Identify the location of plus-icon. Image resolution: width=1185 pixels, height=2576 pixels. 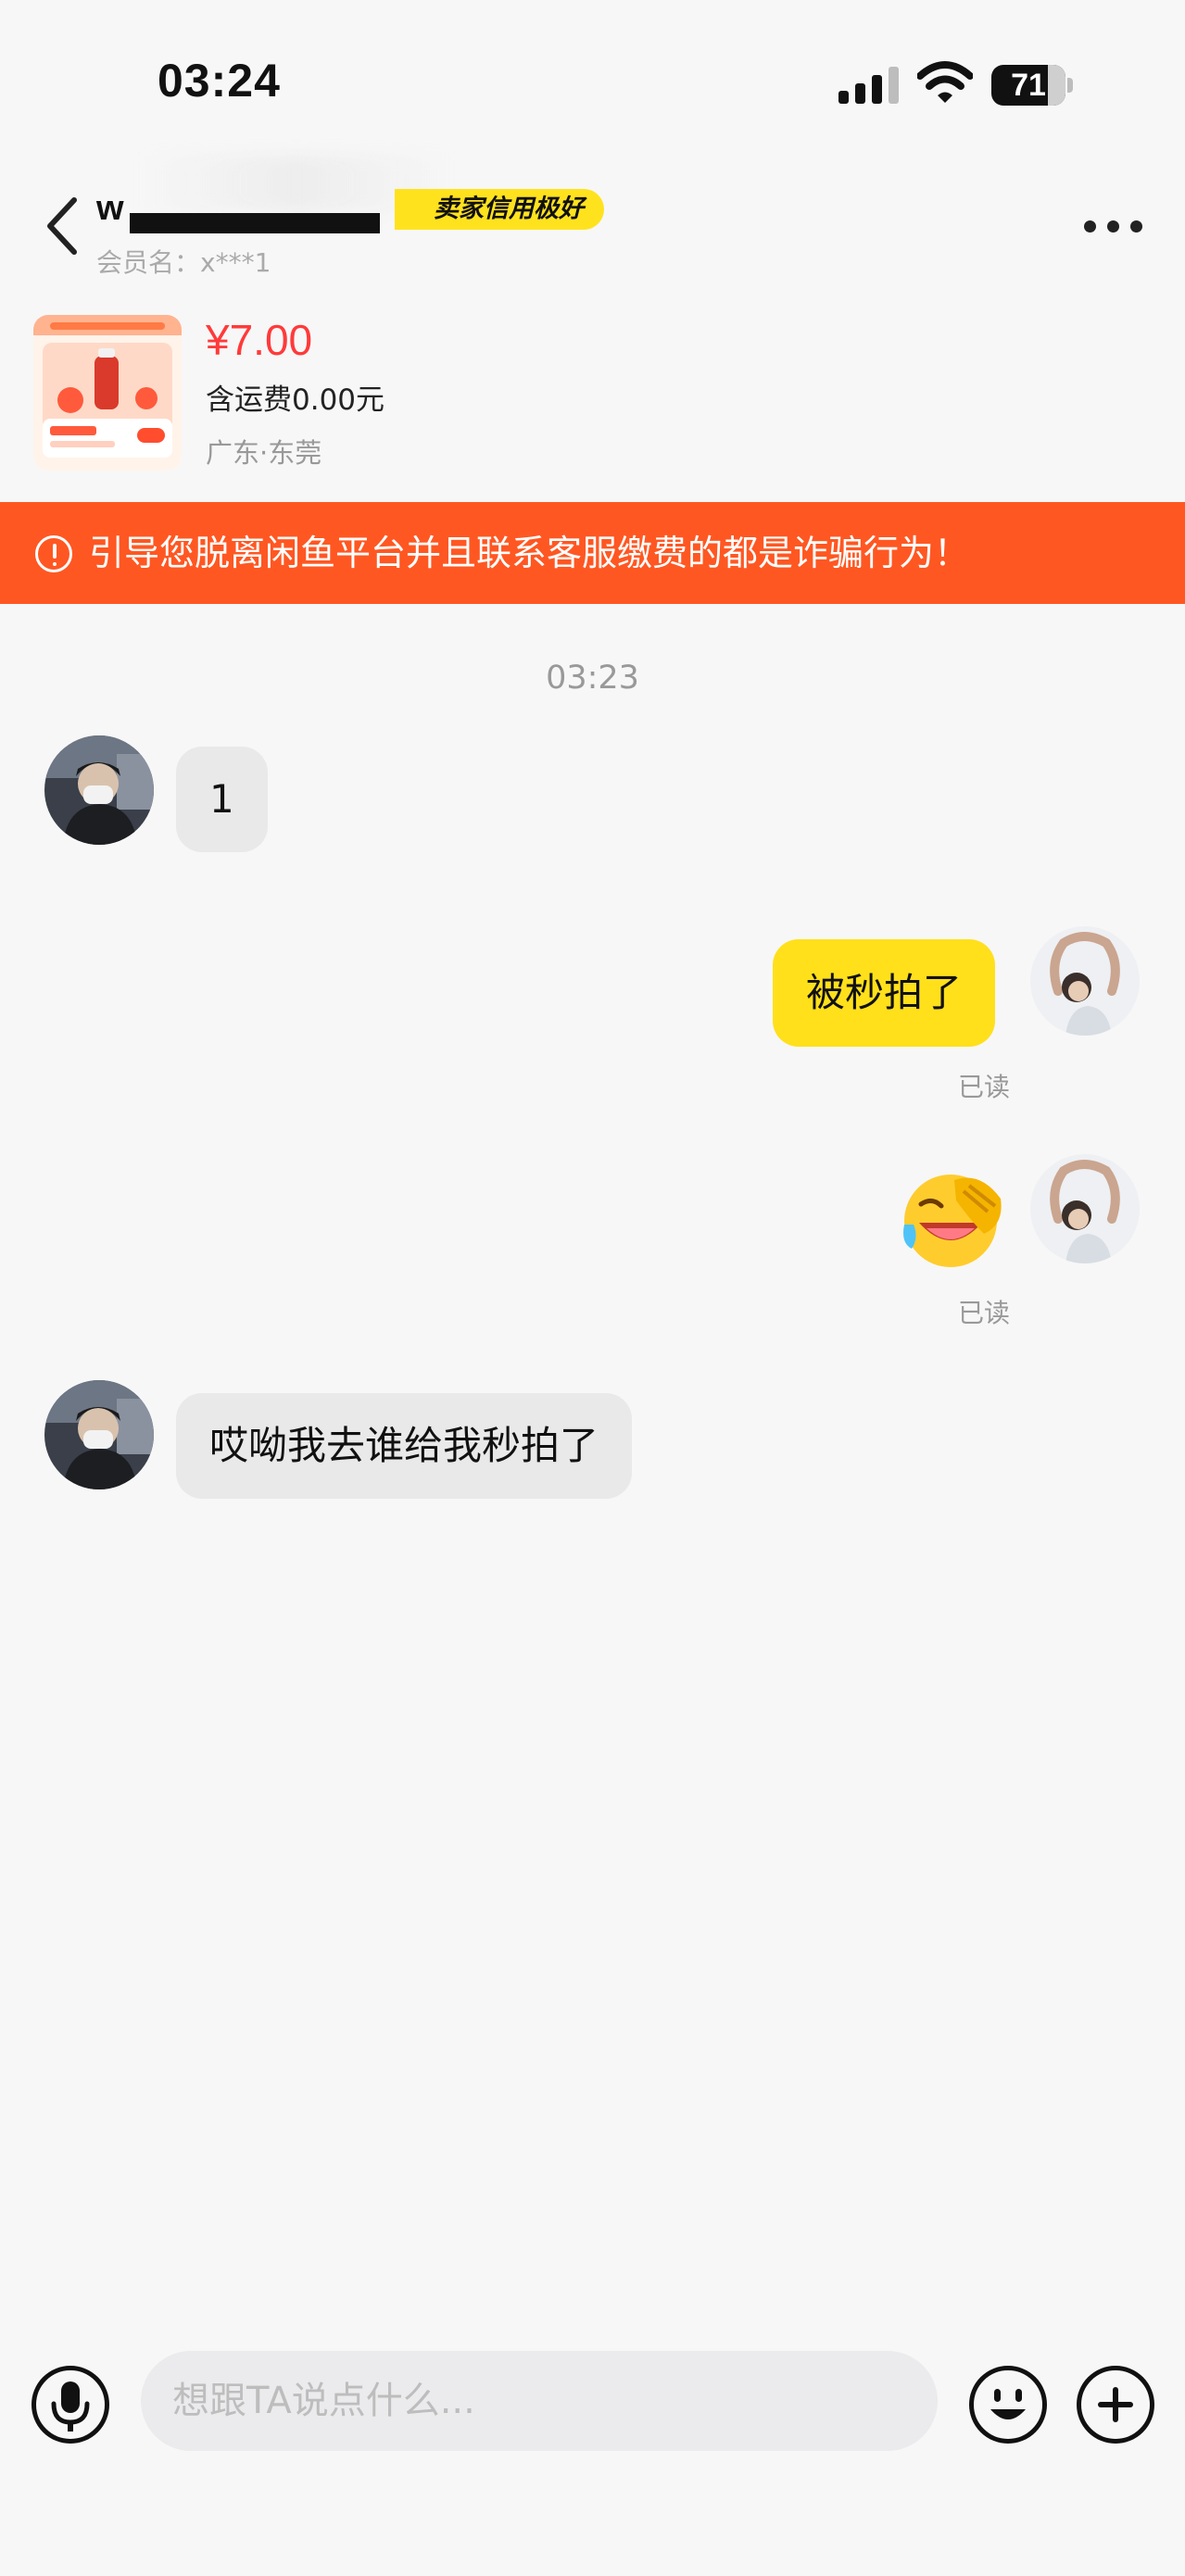
(1116, 2404).